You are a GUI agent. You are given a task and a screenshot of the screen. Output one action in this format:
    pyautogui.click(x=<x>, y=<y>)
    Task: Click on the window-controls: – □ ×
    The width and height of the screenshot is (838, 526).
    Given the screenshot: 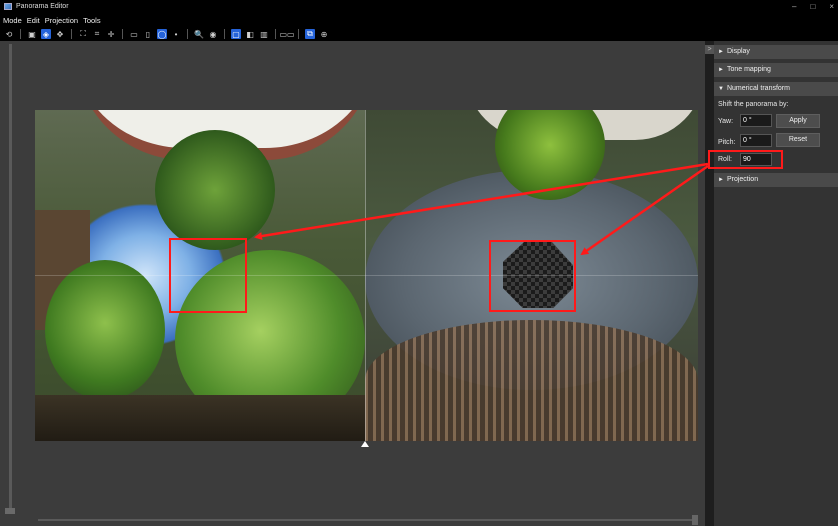 What is the action you would take?
    pyautogui.click(x=813, y=6)
    